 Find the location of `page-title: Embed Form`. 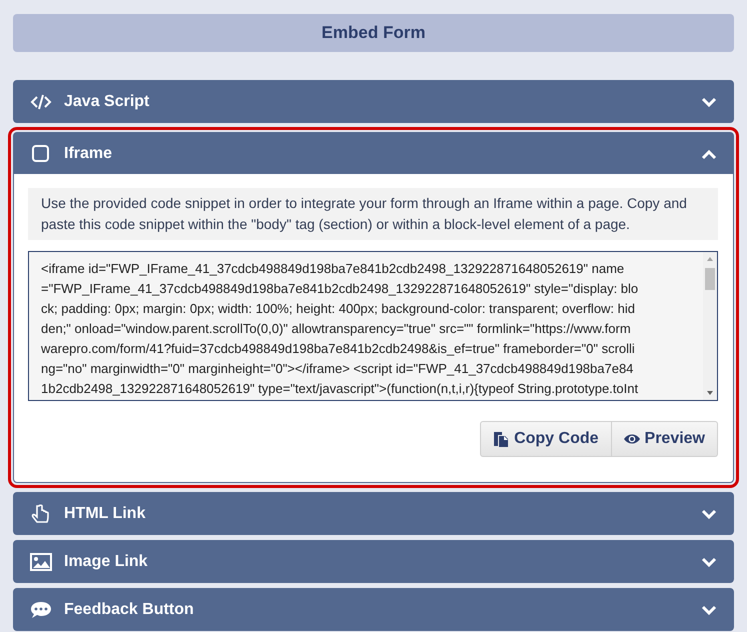

page-title: Embed Form is located at coordinates (373, 33).